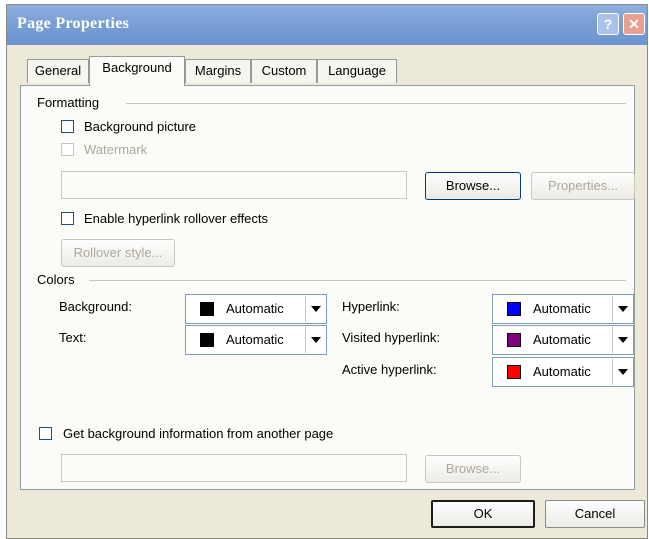  I want to click on hyperlink-color-swatch, so click(514, 309).